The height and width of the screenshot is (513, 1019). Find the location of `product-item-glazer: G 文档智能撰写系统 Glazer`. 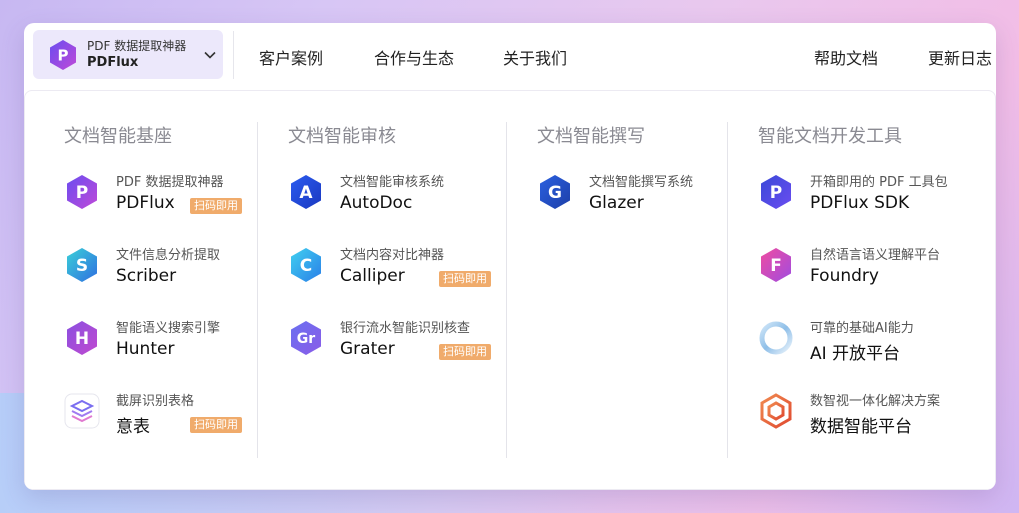

product-item-glazer: G 文档智能撰写系统 Glazer is located at coordinates (637, 201).